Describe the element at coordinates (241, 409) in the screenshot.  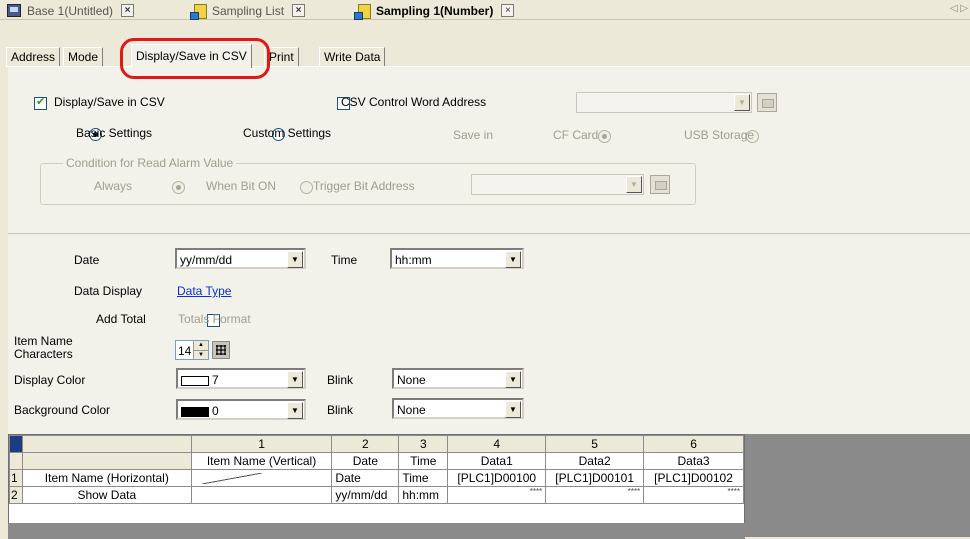
I see `background-color-select: 0 ▼` at that location.